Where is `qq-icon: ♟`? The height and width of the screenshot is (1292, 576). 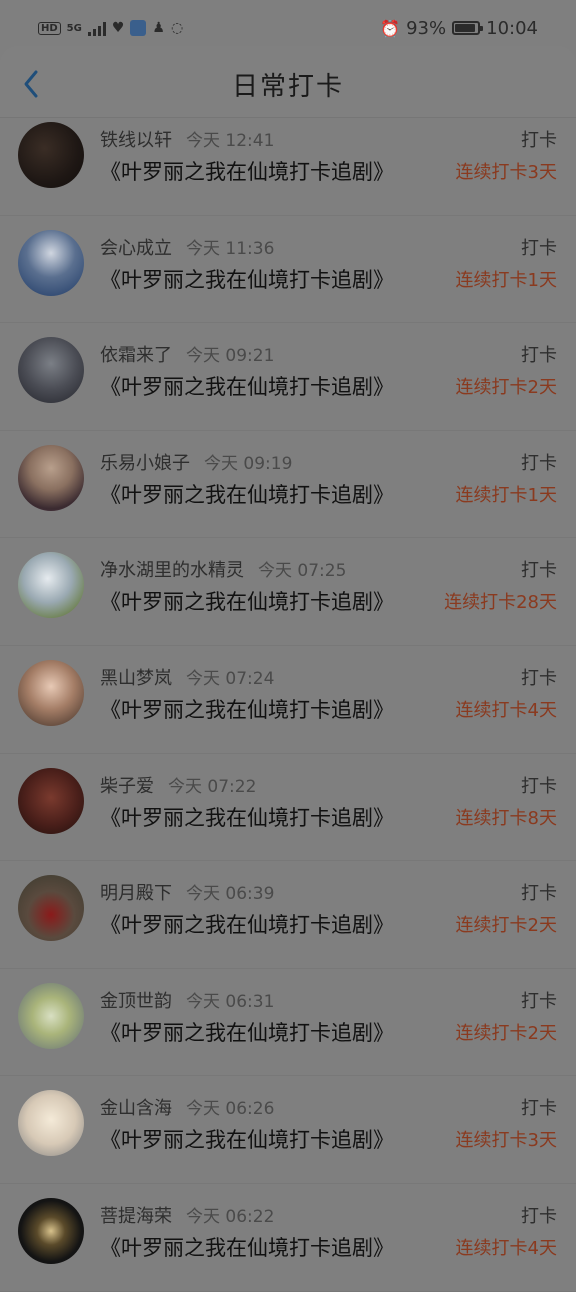 qq-icon: ♟ is located at coordinates (158, 28).